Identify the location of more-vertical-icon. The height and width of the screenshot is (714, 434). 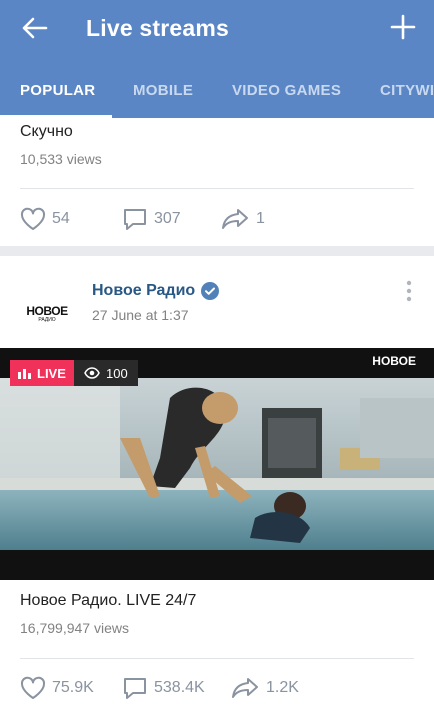
(409, 291).